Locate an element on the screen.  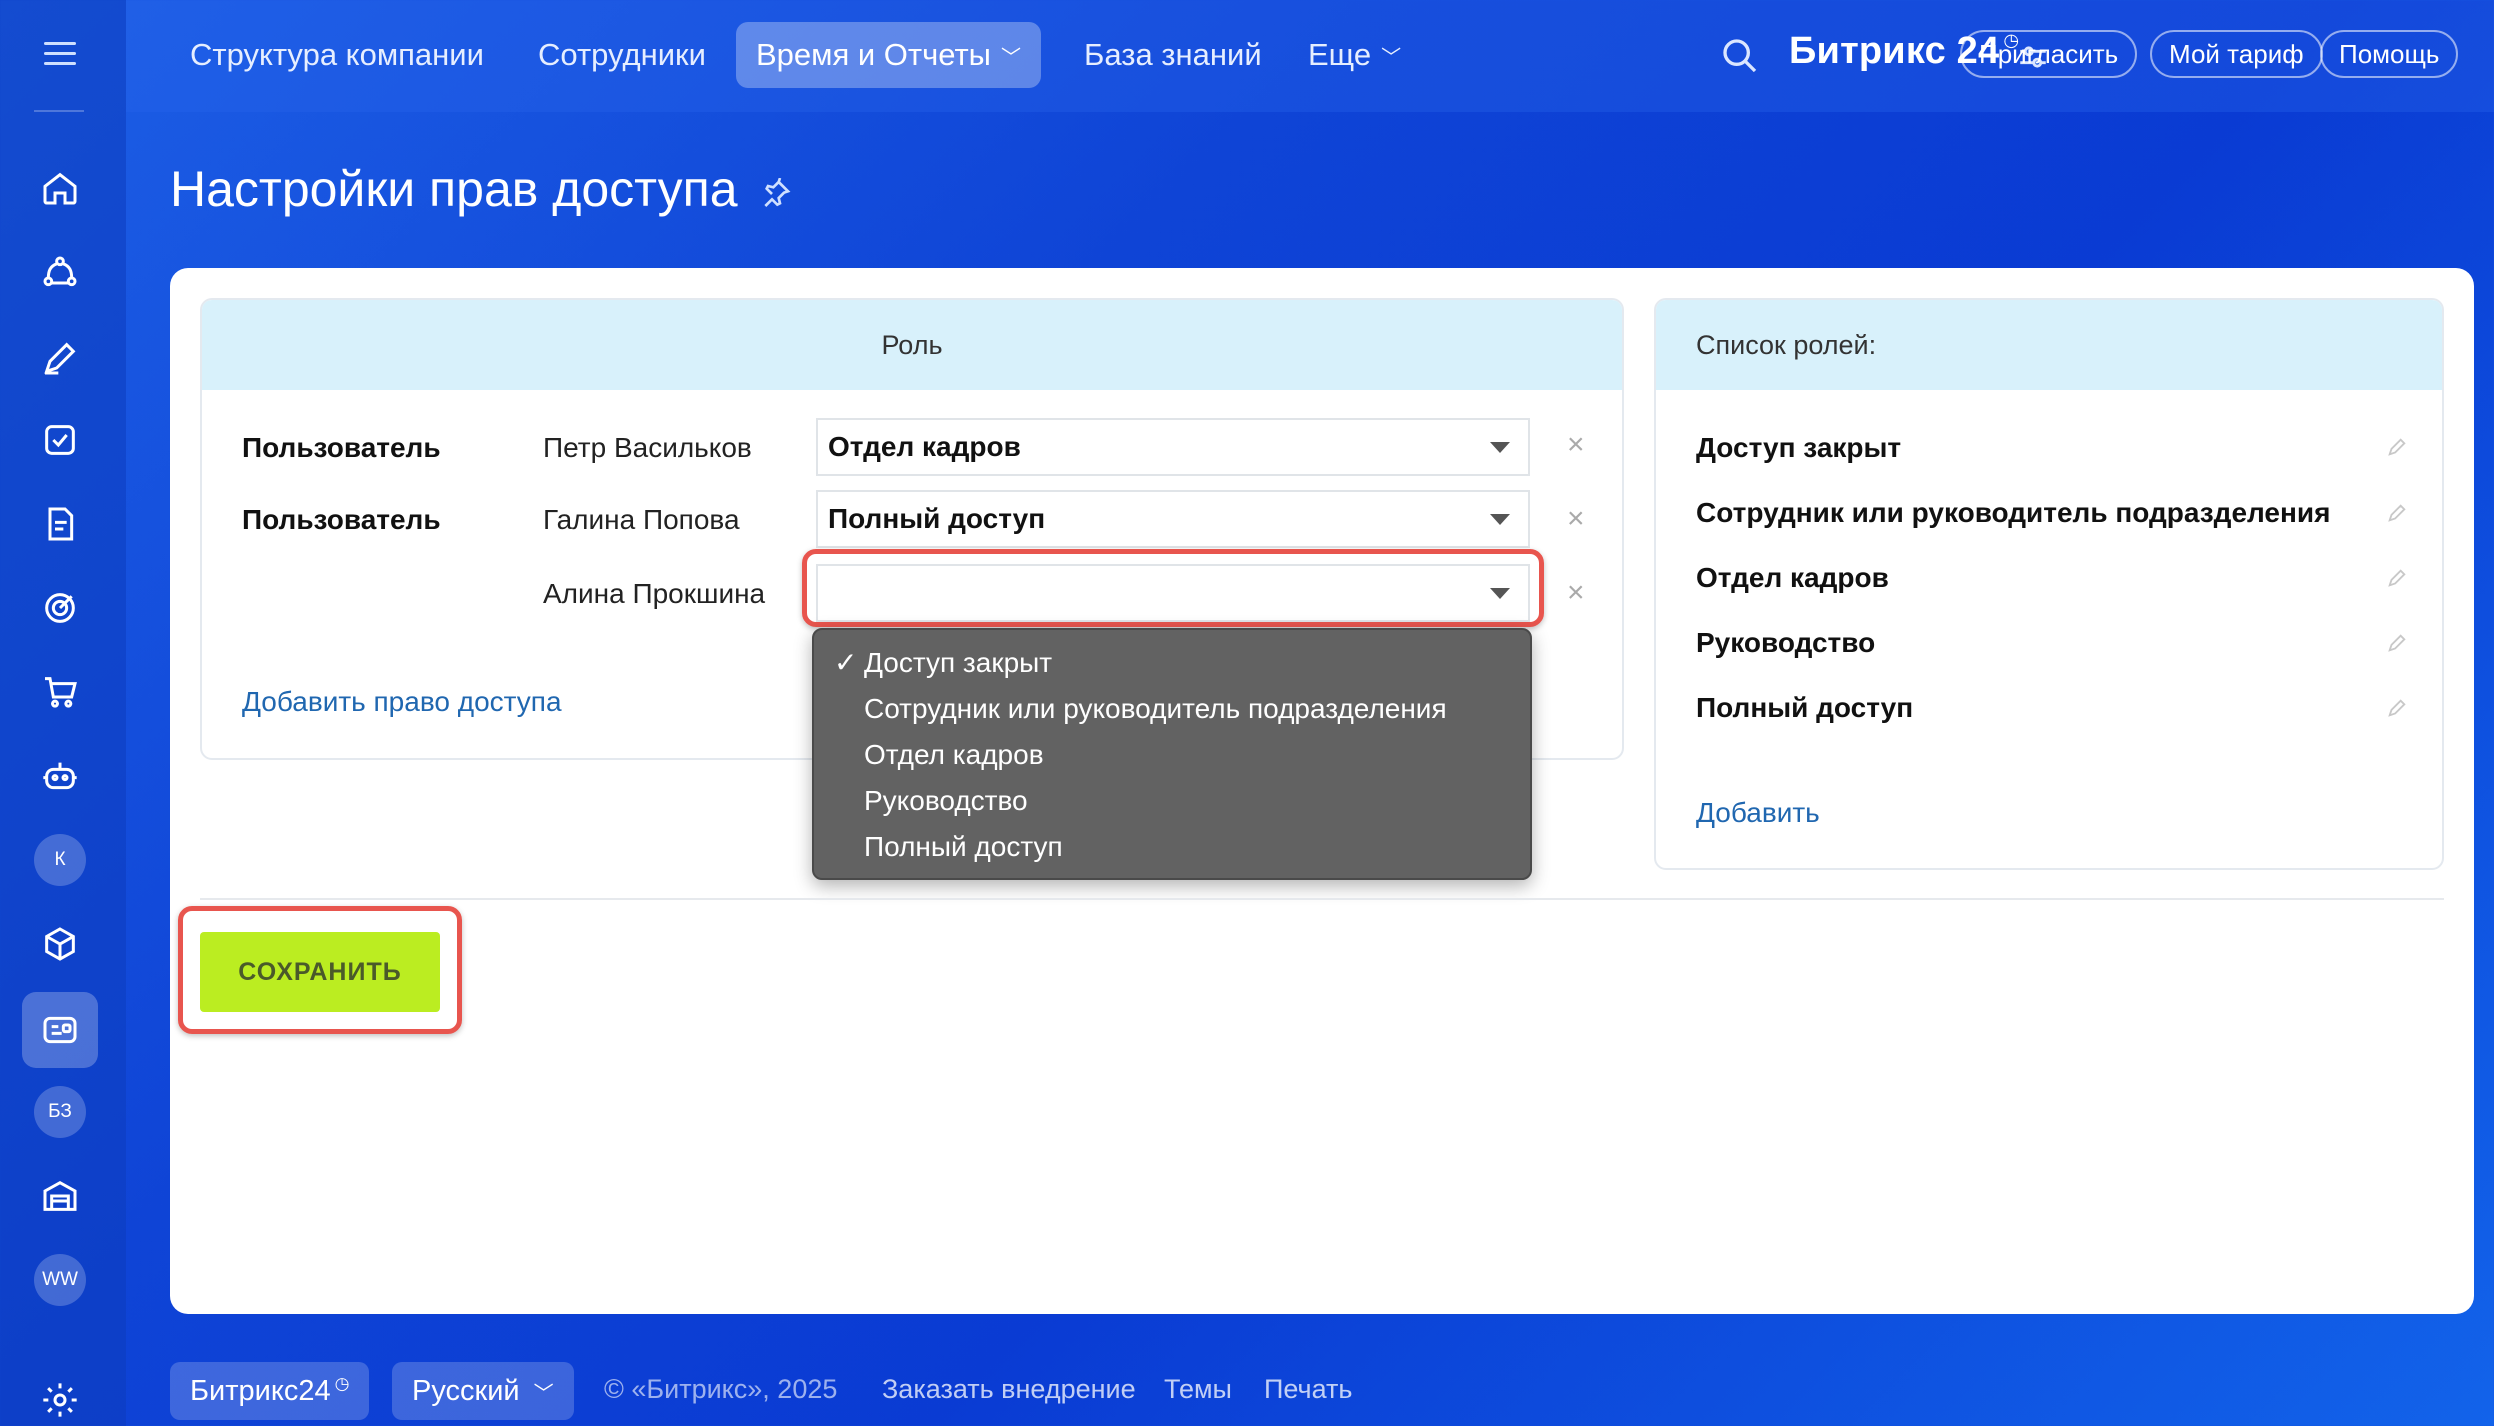
language-label: Русский is located at coordinates (466, 1390).